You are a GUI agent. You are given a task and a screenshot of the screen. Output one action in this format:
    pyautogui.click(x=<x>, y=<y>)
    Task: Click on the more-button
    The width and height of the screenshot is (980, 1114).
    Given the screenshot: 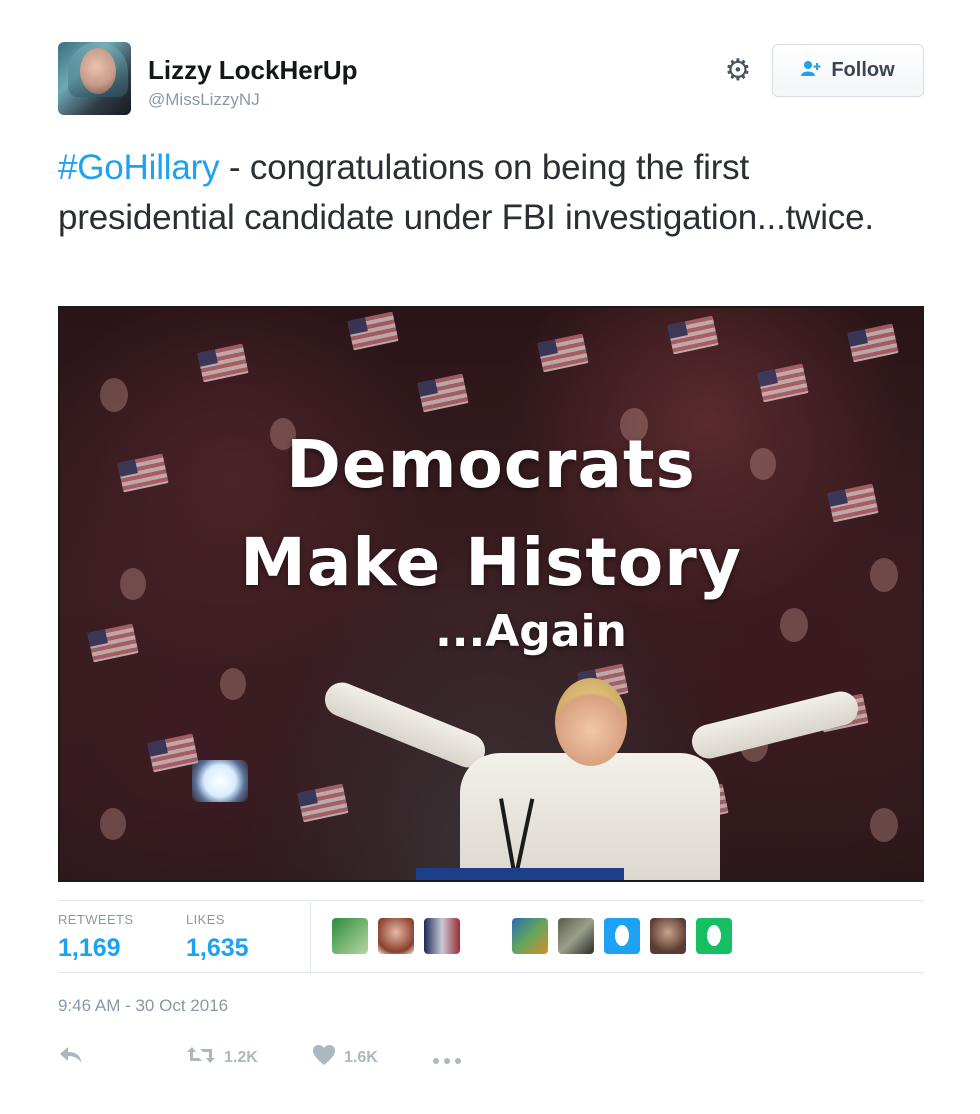 What is the action you would take?
    pyautogui.click(x=447, y=1058)
    